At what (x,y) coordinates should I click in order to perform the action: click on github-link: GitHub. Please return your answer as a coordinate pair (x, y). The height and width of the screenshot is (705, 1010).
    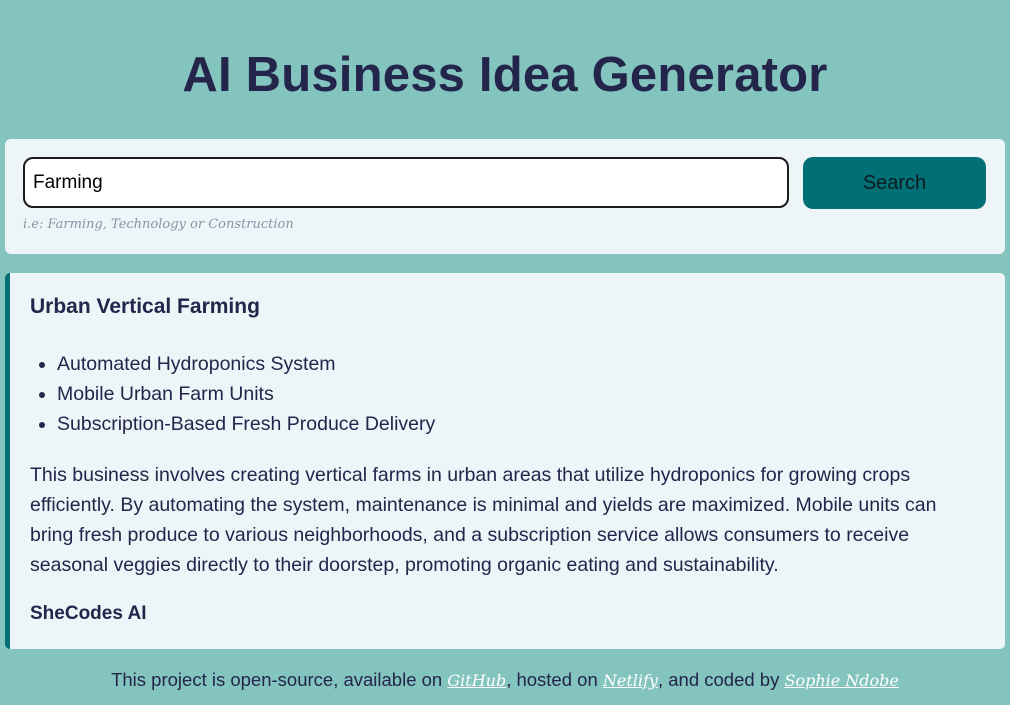
    Looking at the image, I should click on (476, 680).